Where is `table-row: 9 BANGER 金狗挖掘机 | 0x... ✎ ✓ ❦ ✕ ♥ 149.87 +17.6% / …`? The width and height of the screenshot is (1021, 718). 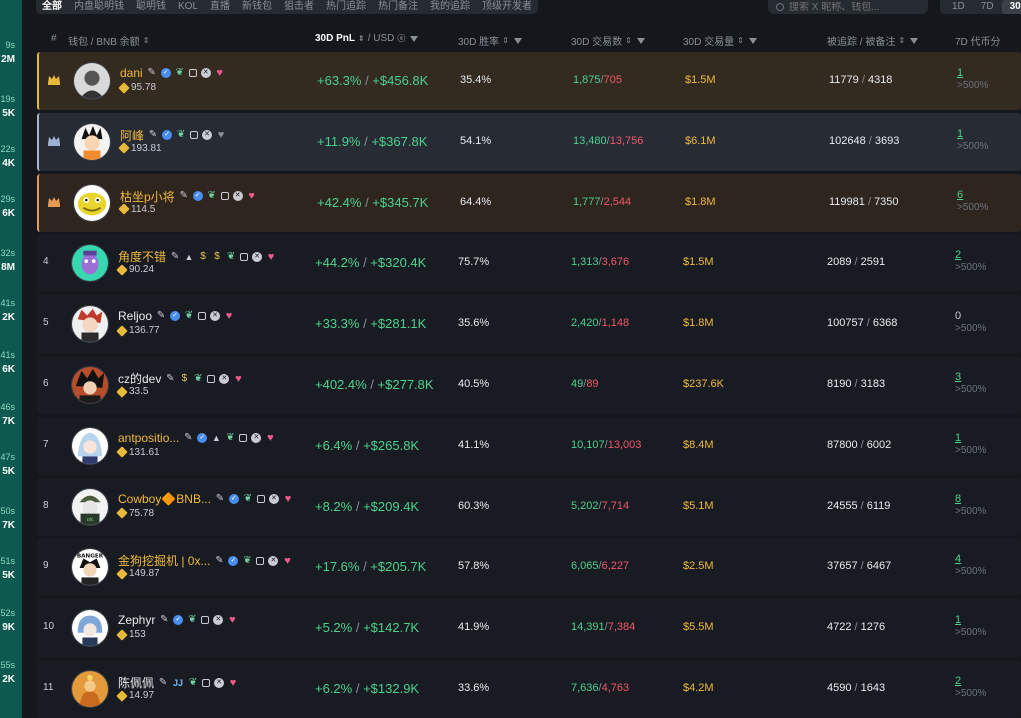 table-row: 9 BANGER 金狗挖掘机 | 0x... ✎ ✓ ❦ ✕ ♥ 149.87 +17.6% / … is located at coordinates (529, 567).